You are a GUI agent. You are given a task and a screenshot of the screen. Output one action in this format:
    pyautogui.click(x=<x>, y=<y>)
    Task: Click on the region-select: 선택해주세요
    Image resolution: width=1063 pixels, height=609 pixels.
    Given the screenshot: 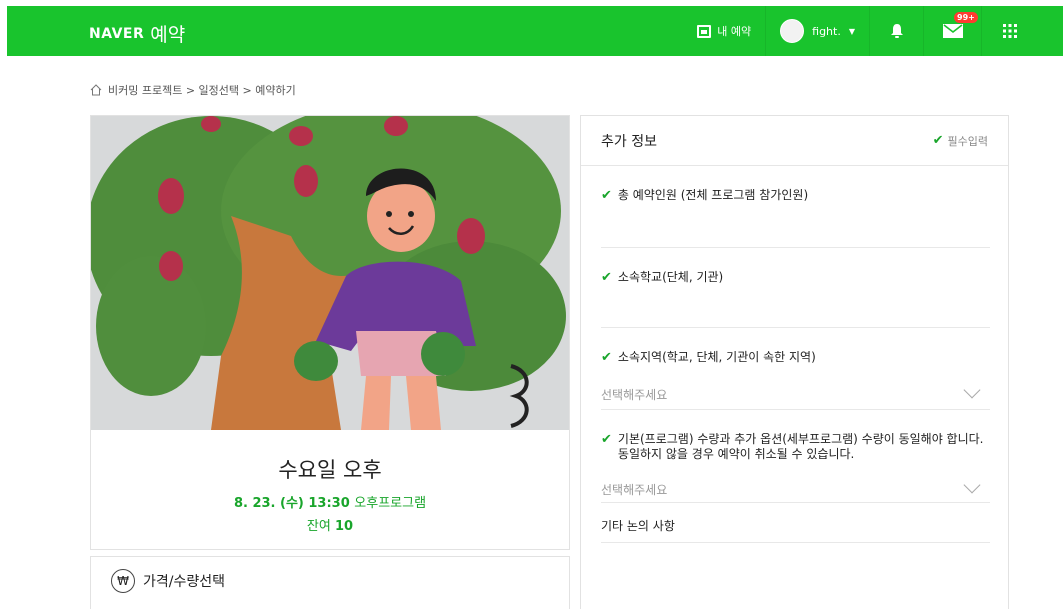 What is the action you would take?
    pyautogui.click(x=795, y=394)
    